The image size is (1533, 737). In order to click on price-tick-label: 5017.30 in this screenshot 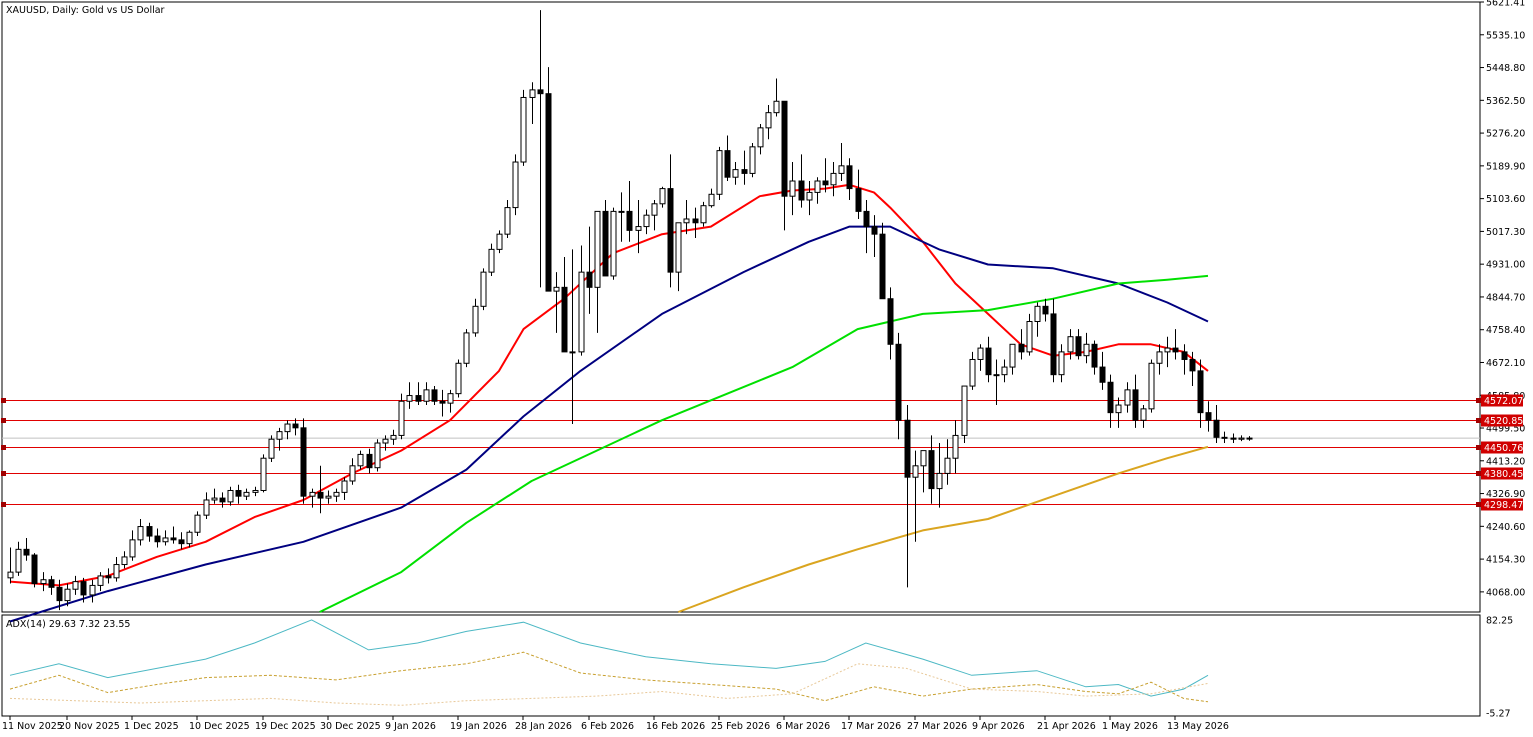, I will do `click(1505, 232)`.